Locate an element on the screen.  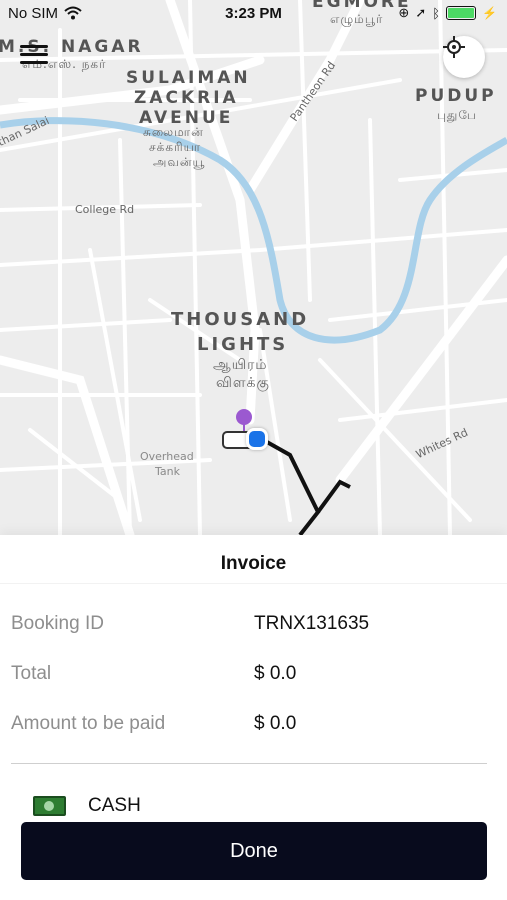
crosshair-icon is located at coordinates (454, 47).